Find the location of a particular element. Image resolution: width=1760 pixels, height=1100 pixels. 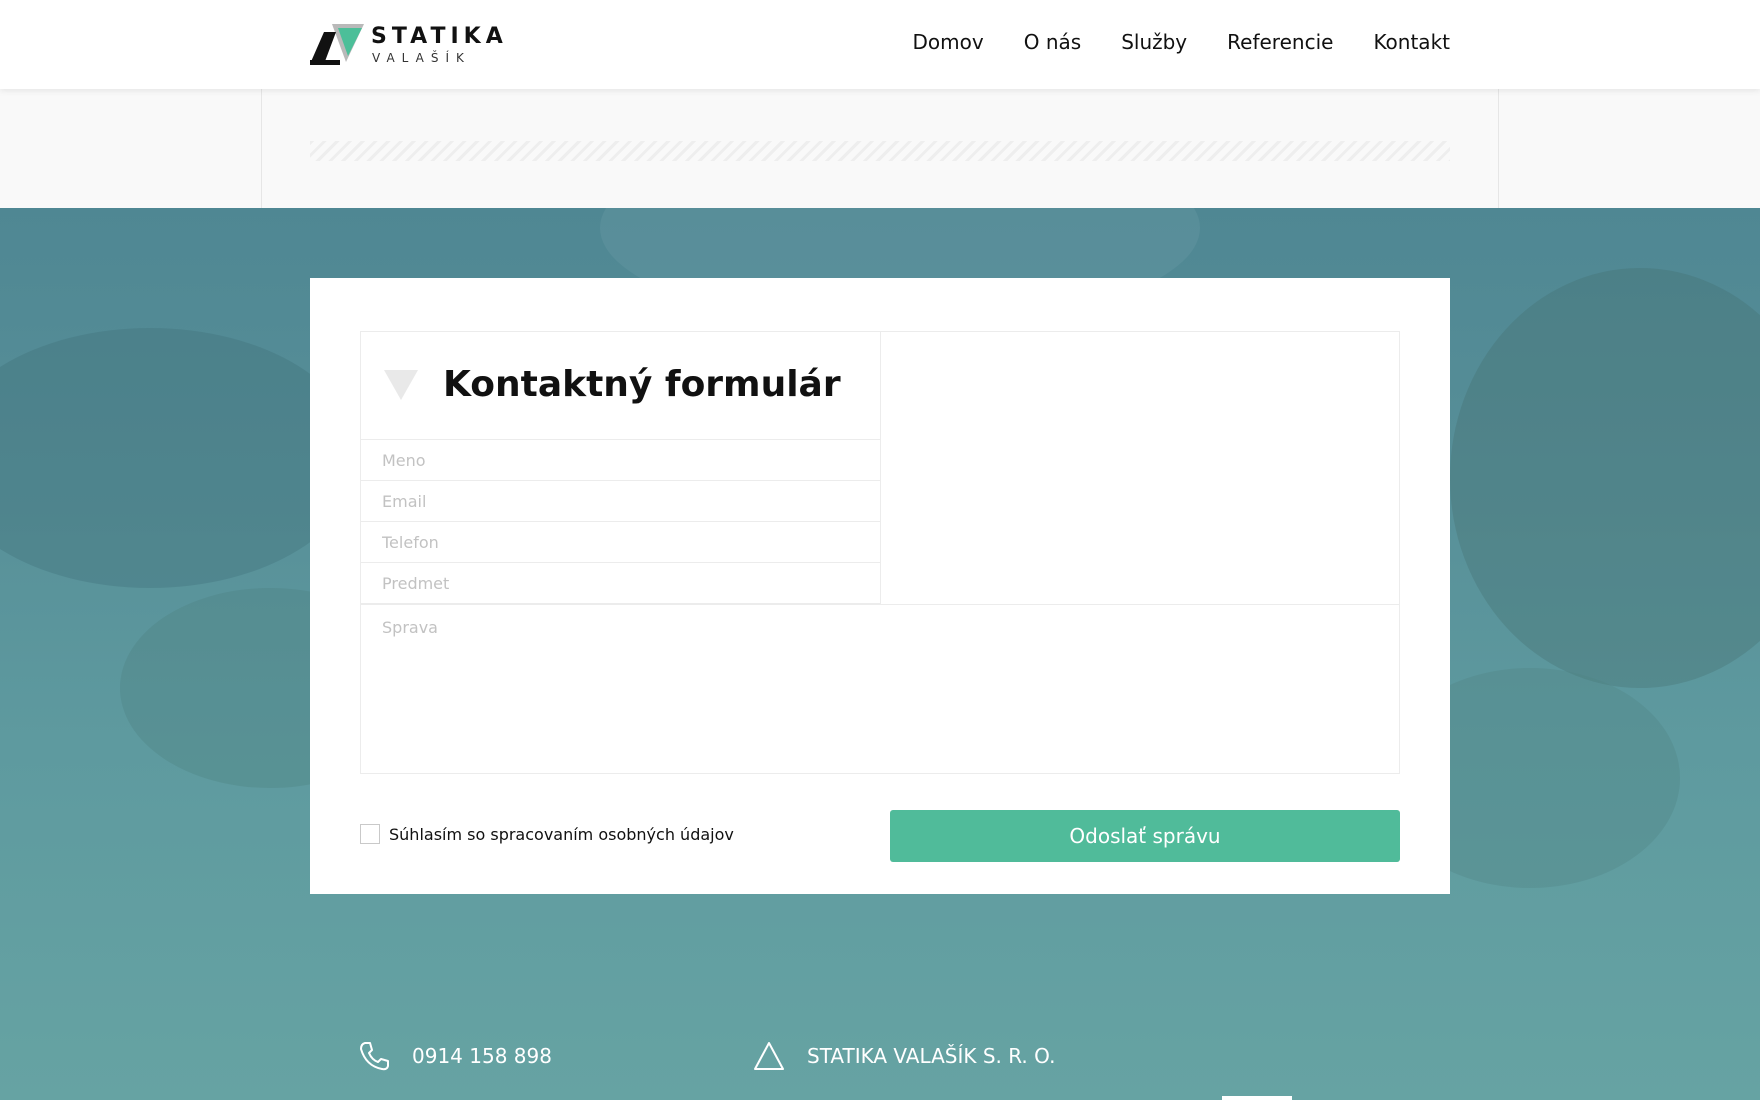

nav-item-kontakt: Kontakt is located at coordinates (1411, 42).